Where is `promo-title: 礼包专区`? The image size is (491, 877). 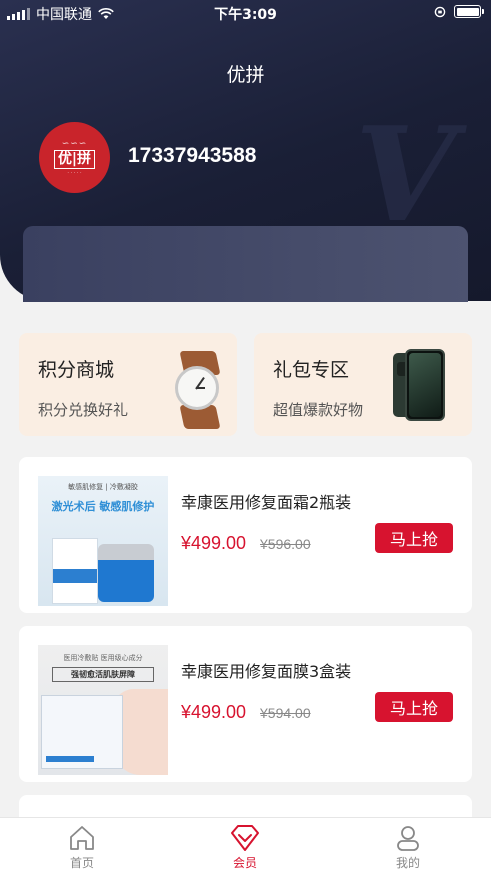 promo-title: 礼包专区 is located at coordinates (311, 370).